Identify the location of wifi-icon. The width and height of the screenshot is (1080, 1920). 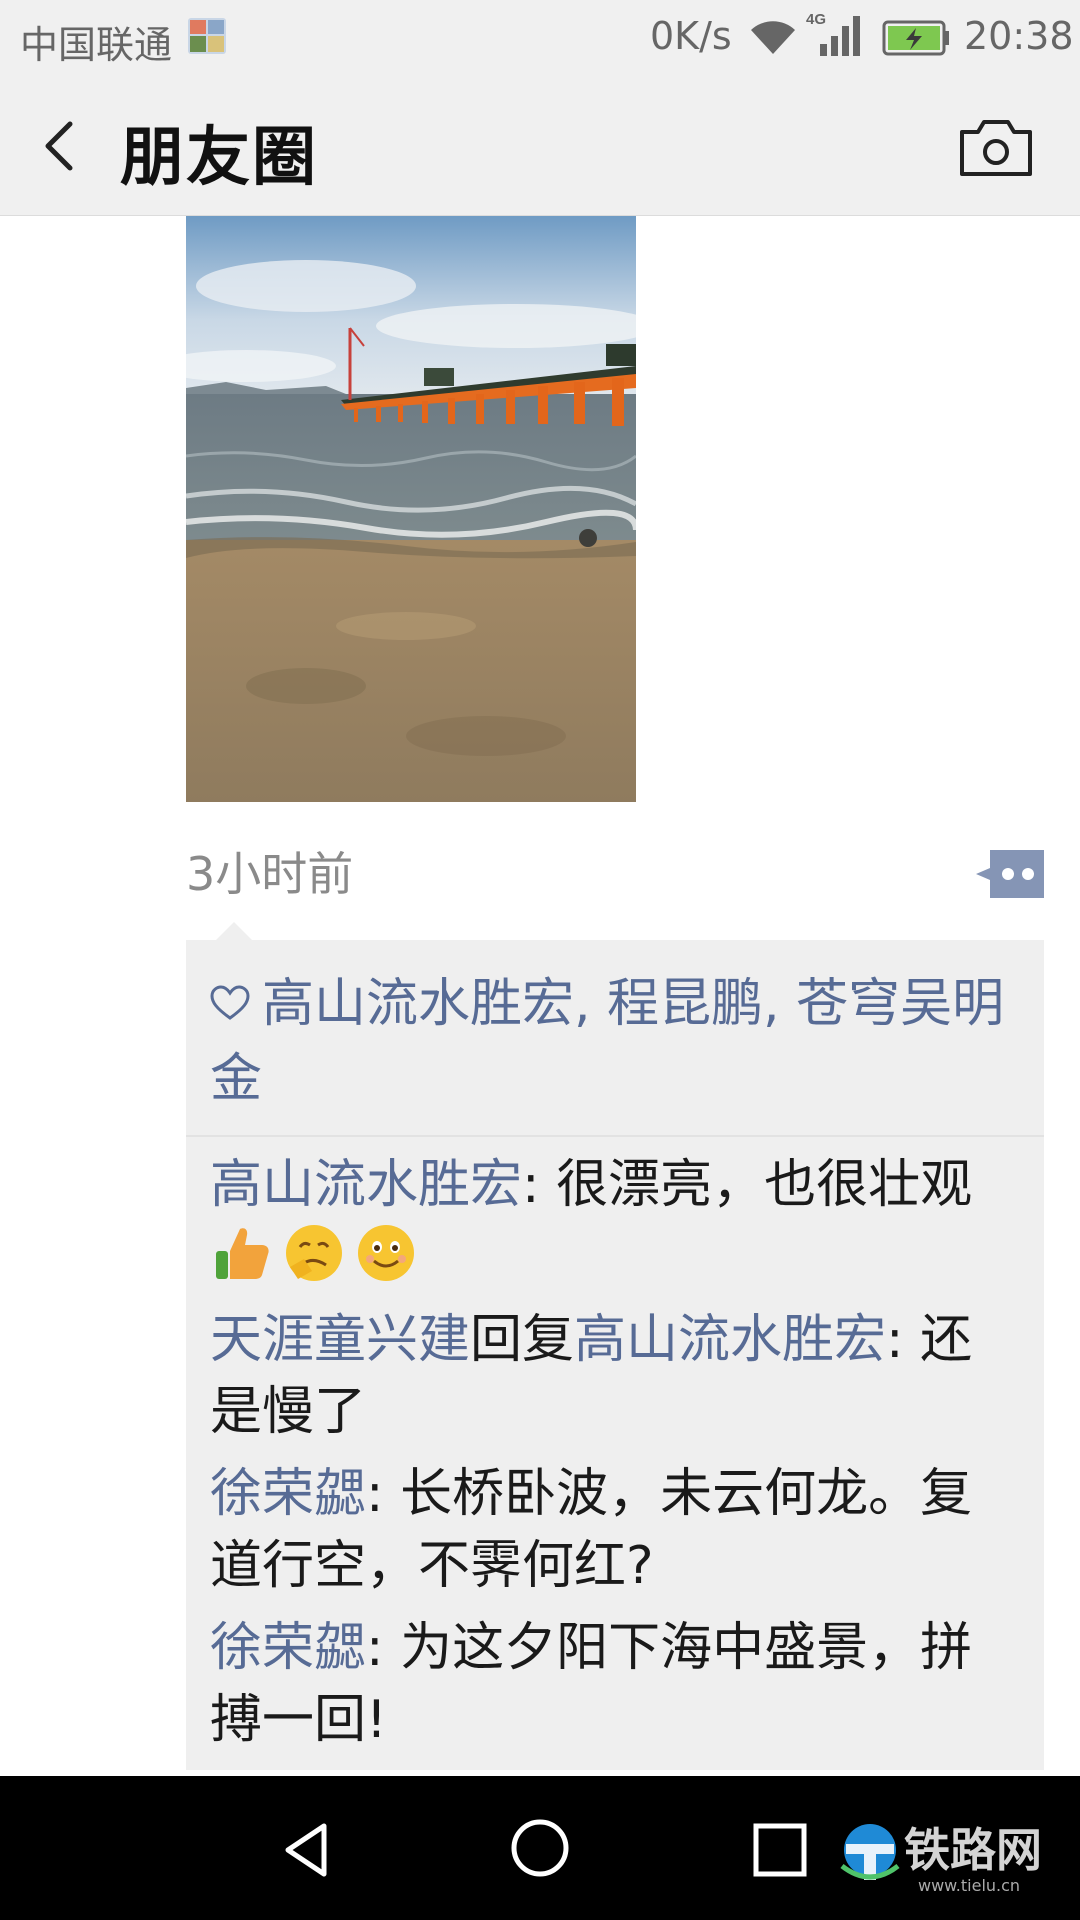
(773, 40).